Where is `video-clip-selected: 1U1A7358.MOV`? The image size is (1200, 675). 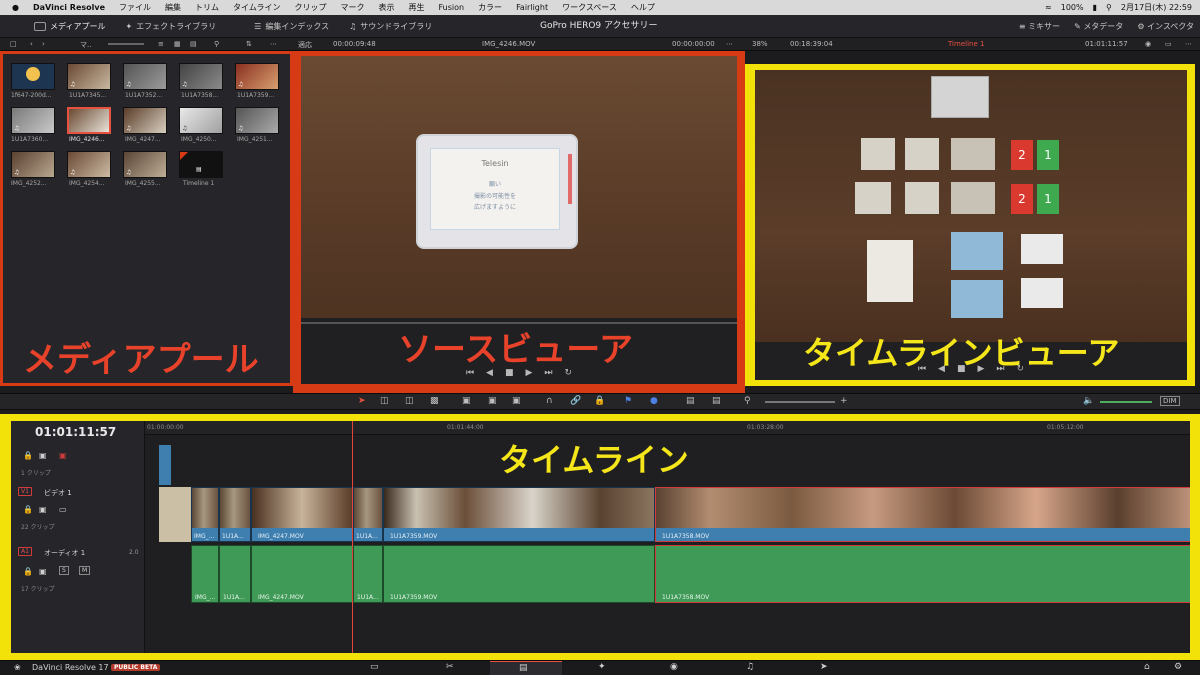 video-clip-selected: 1U1A7358.MOV is located at coordinates (922, 514).